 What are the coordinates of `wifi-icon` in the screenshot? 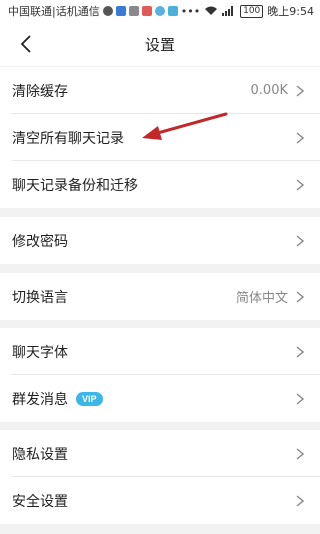 It's located at (211, 10).